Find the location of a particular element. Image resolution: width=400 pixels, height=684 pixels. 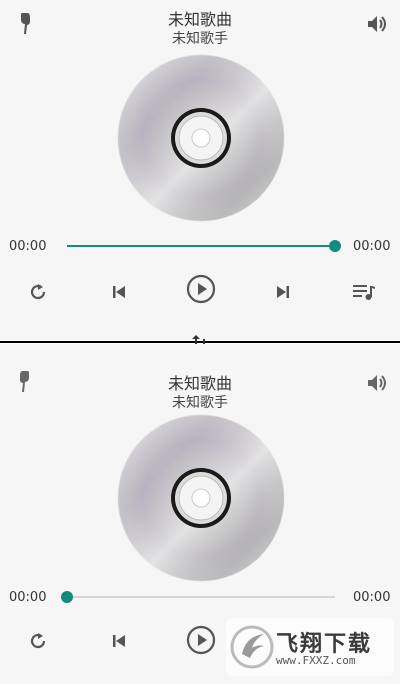

seek-bar-fill is located at coordinates (201, 246).